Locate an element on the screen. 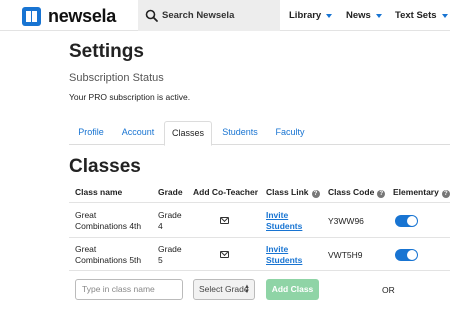  col-class-name: Class name is located at coordinates (99, 192).